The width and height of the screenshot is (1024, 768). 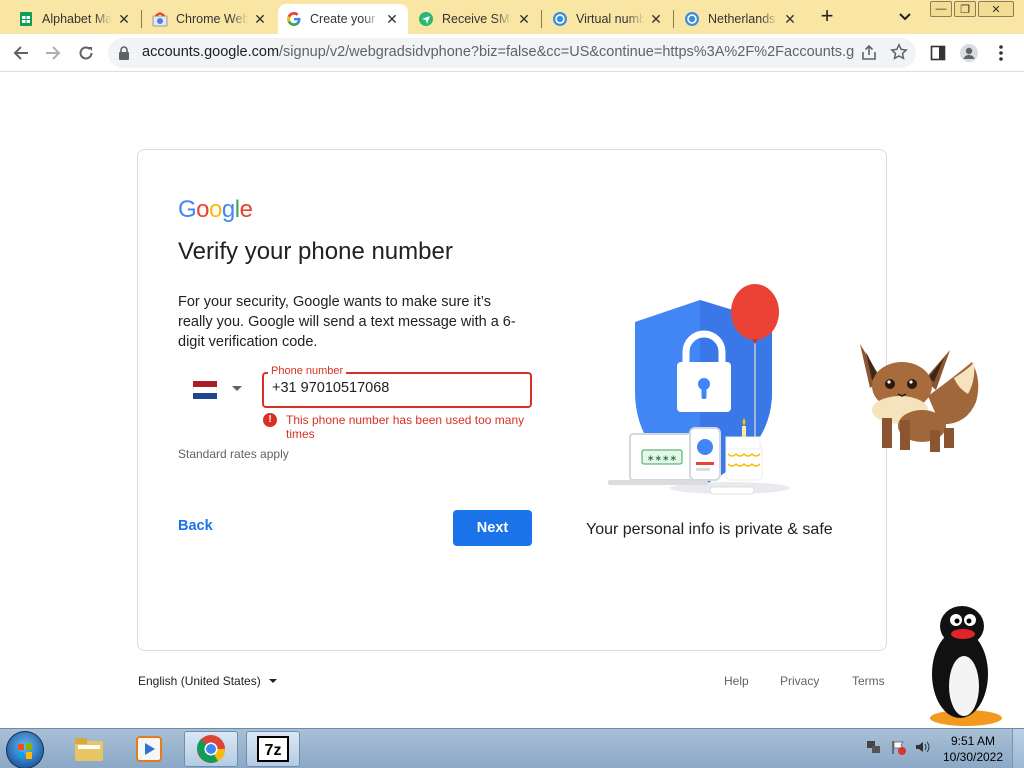 What do you see at coordinates (996, 9) in the screenshot?
I see `close-window-button: ✕` at bounding box center [996, 9].